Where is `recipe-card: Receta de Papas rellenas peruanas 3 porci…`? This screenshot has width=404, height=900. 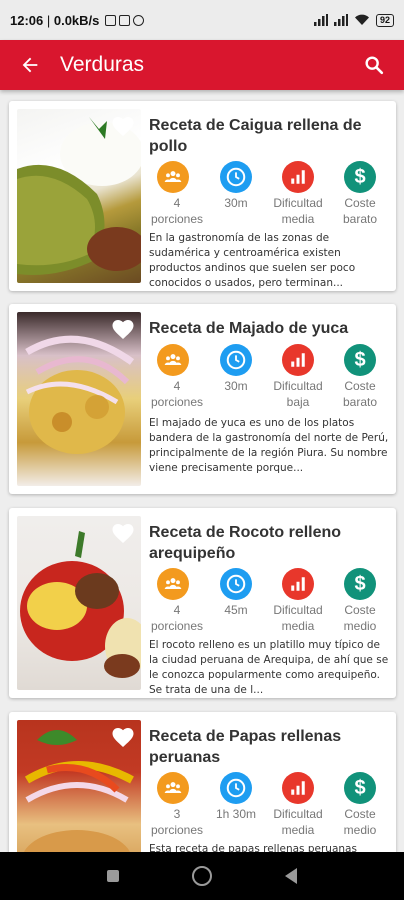
recipe-card: Receta de Papas rellenas peruanas 3 porci… is located at coordinates (202, 782).